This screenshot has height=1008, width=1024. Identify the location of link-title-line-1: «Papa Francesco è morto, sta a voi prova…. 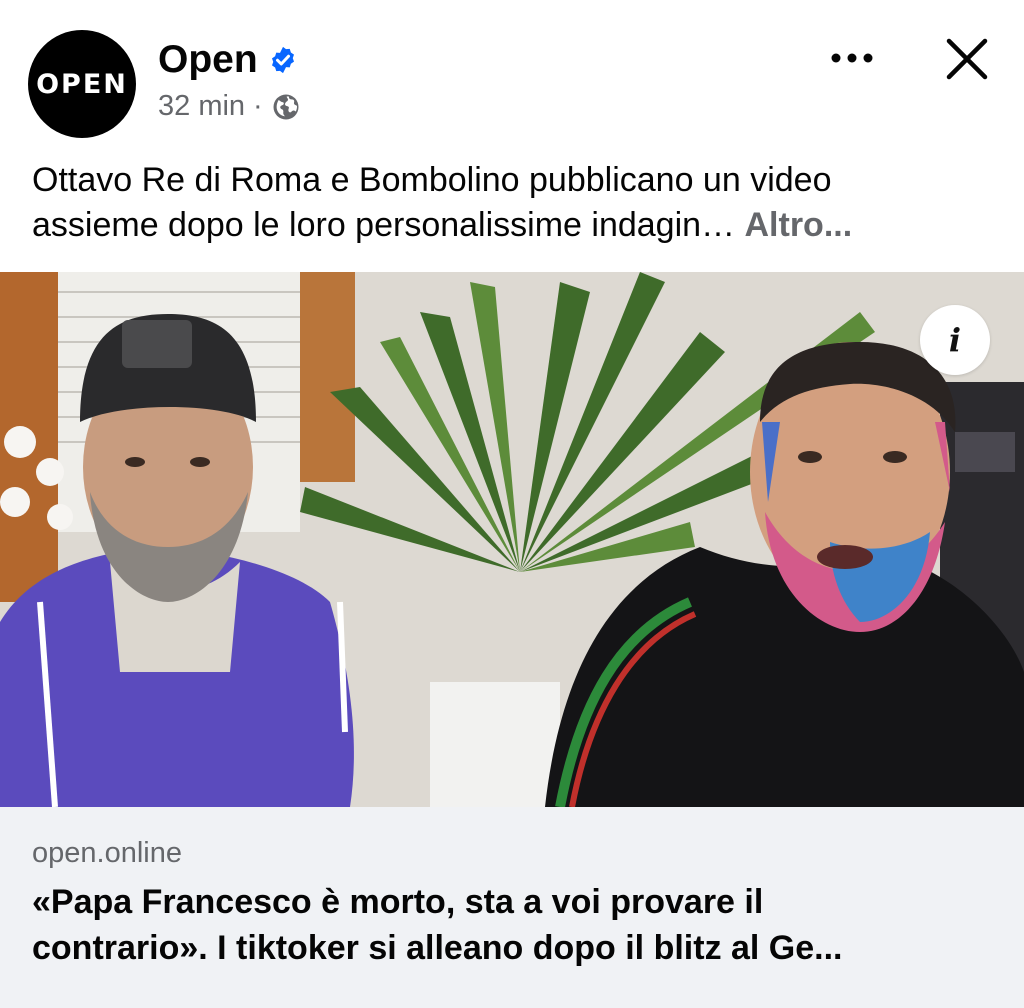
(398, 902).